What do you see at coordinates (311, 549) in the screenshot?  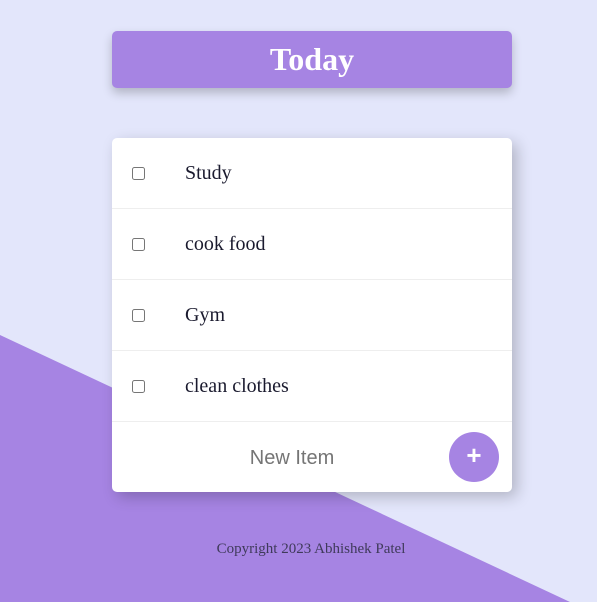 I see `copyright-text: Copyright 2023 Abhishek Patel` at bounding box center [311, 549].